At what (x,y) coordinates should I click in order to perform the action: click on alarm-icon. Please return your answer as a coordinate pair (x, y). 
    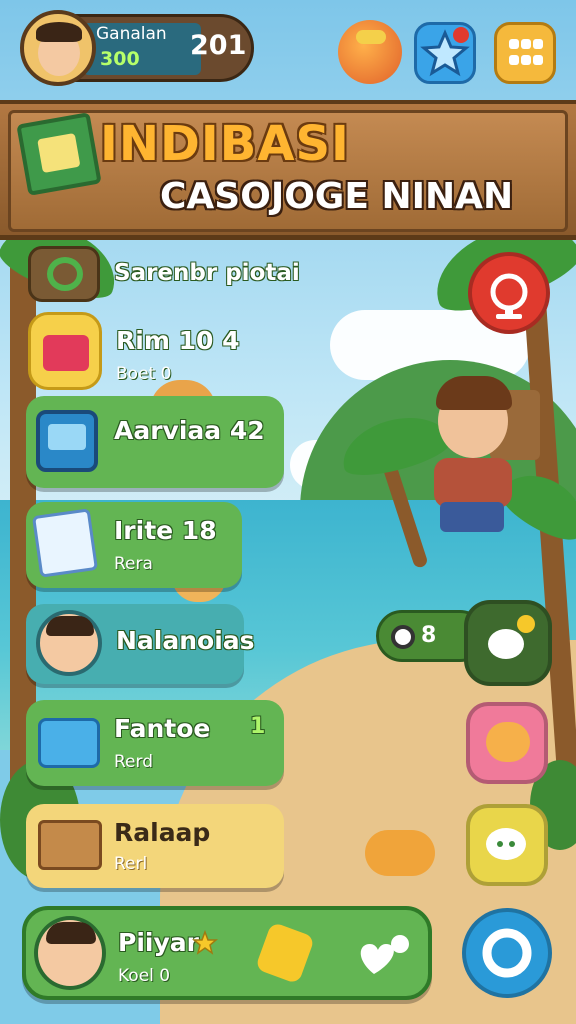
    Looking at the image, I should click on (509, 296).